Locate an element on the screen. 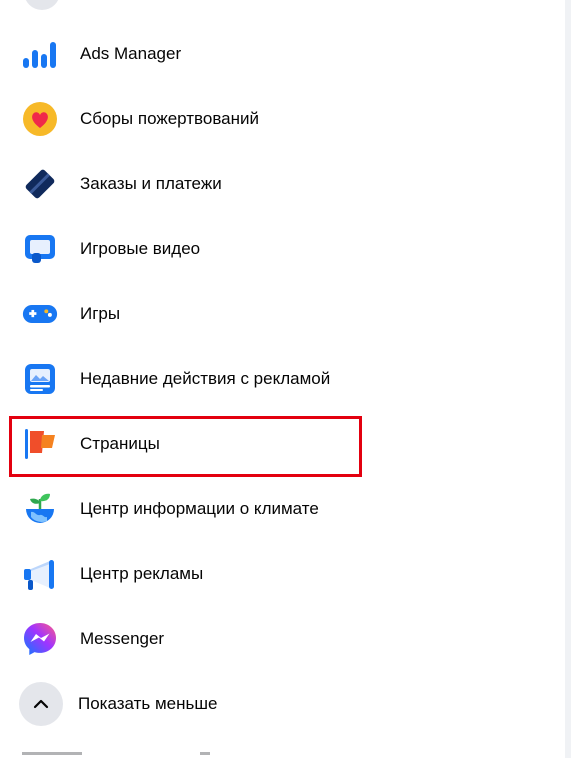 The width and height of the screenshot is (571, 758). menu-item-label: Сборы пожертвований is located at coordinates (169, 118).